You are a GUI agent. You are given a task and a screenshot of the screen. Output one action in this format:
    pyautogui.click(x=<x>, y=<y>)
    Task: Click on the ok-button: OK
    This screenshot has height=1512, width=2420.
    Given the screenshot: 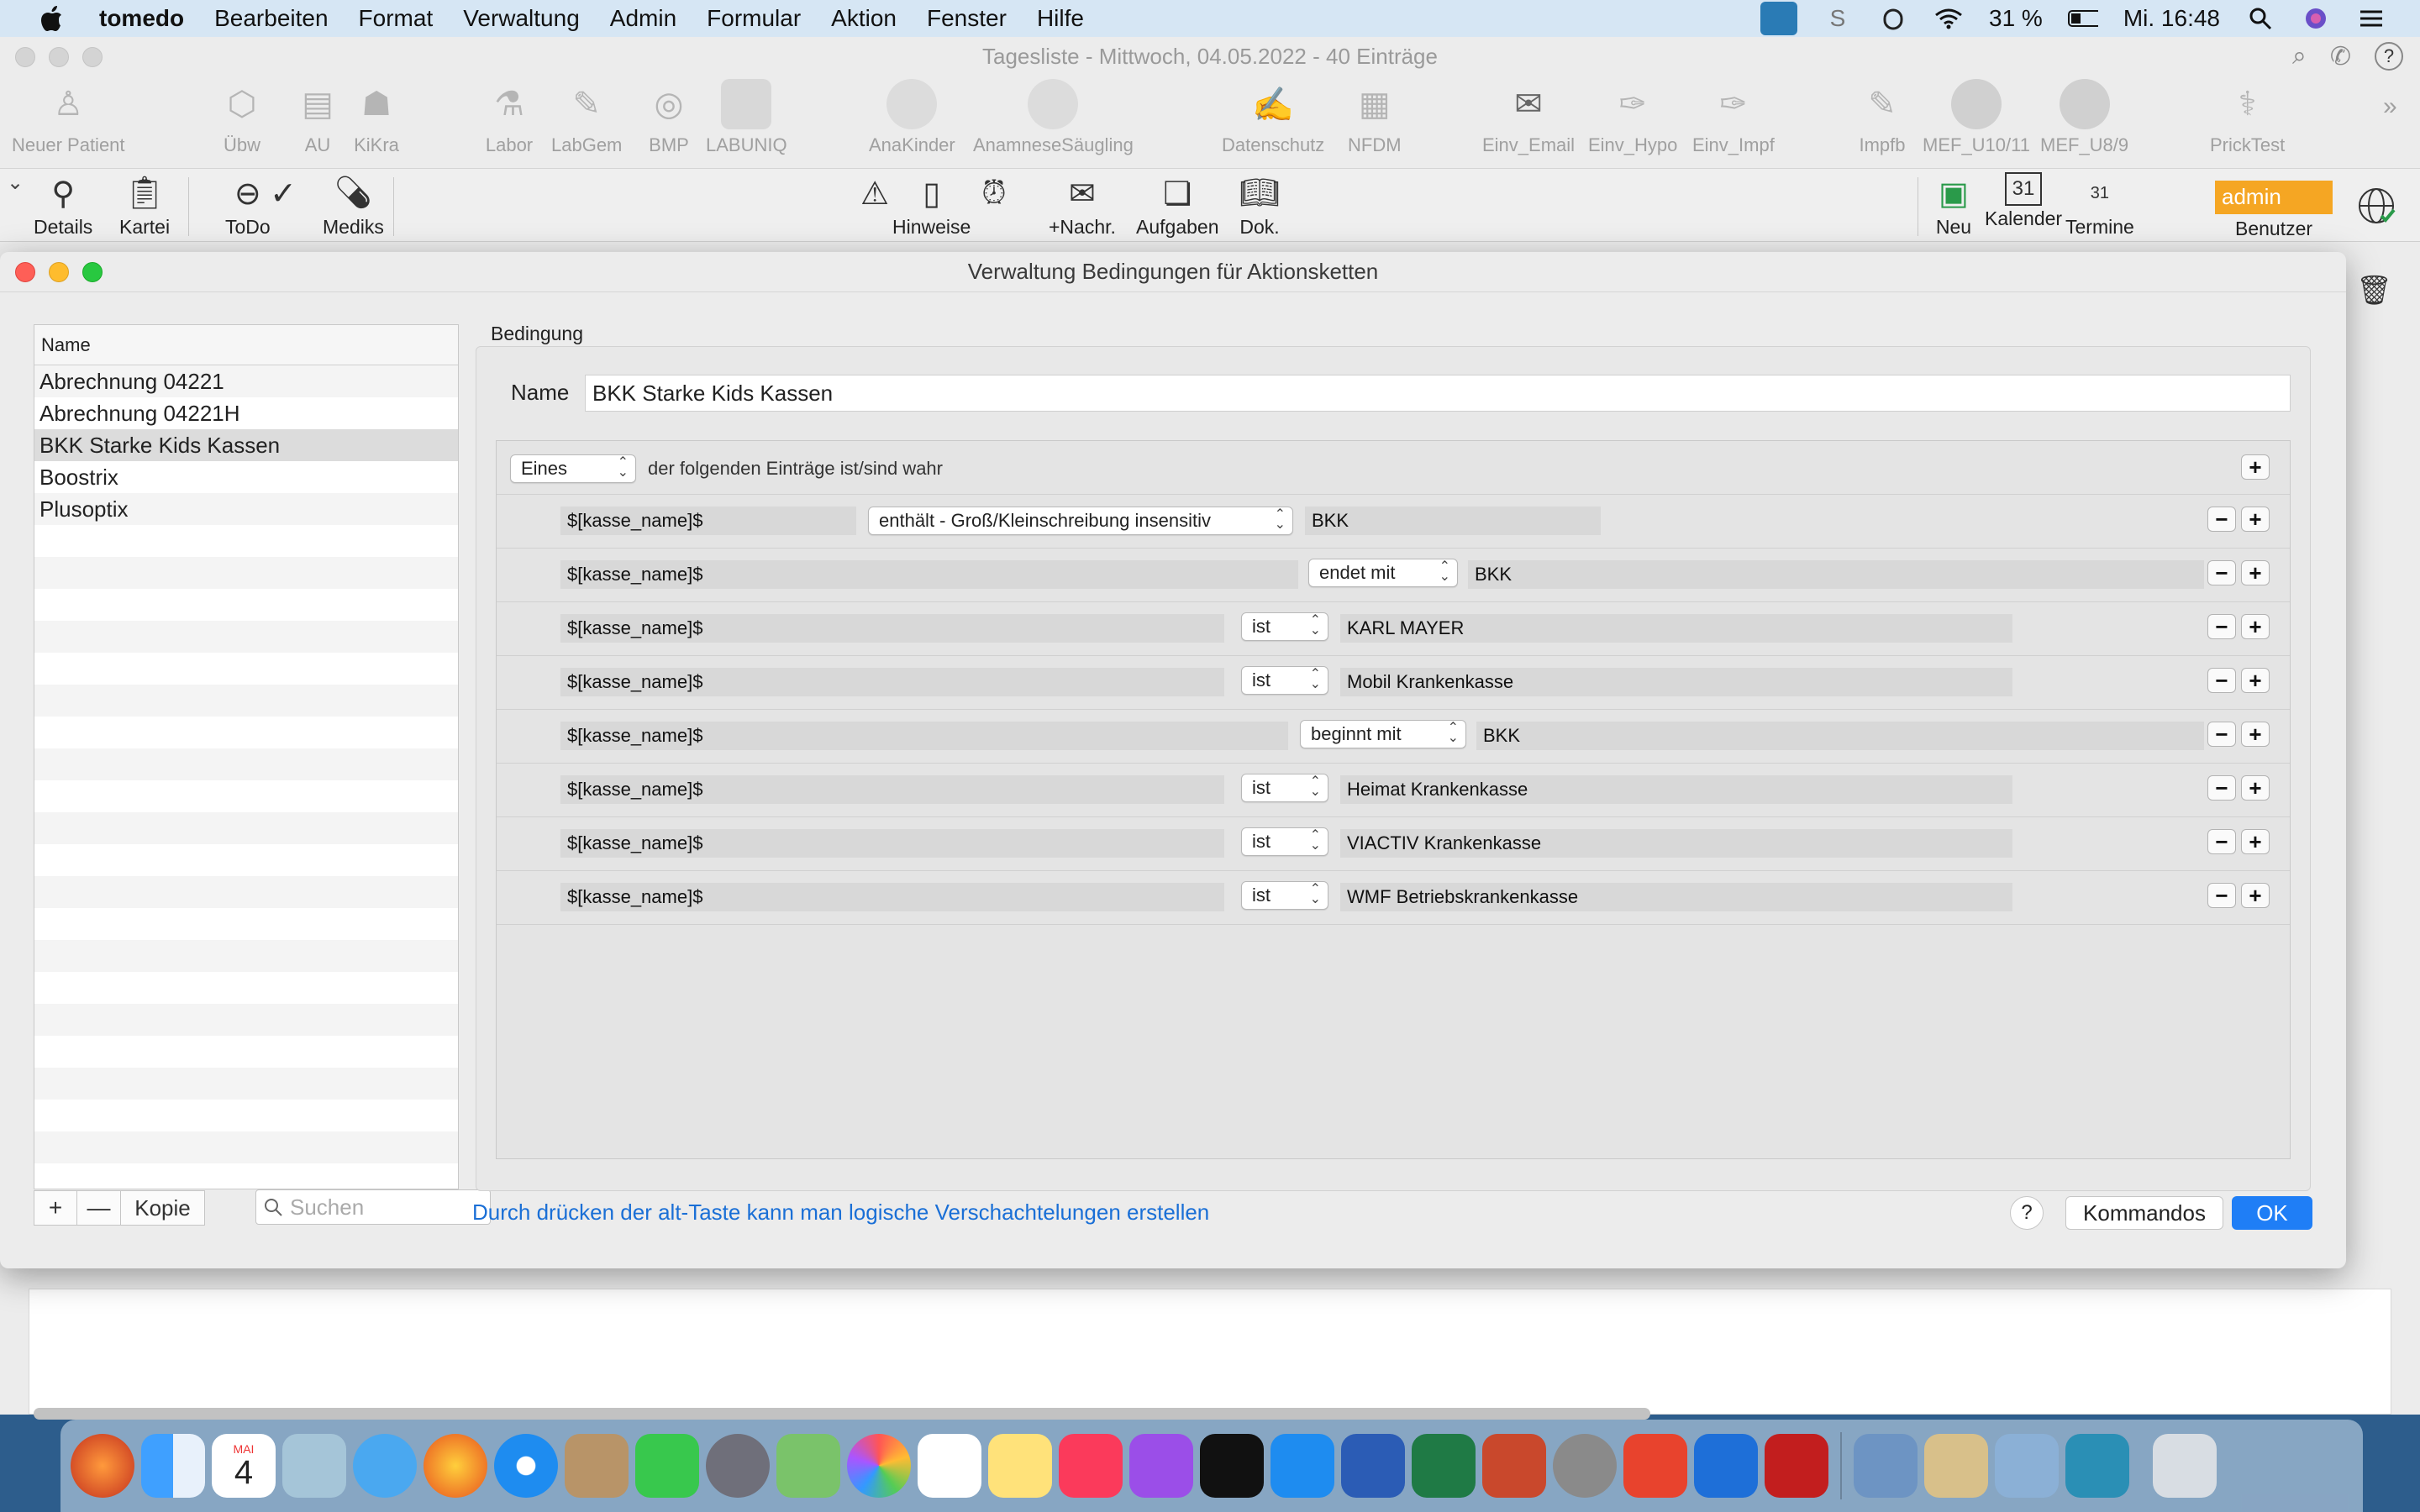 What is the action you would take?
    pyautogui.click(x=2272, y=1213)
    